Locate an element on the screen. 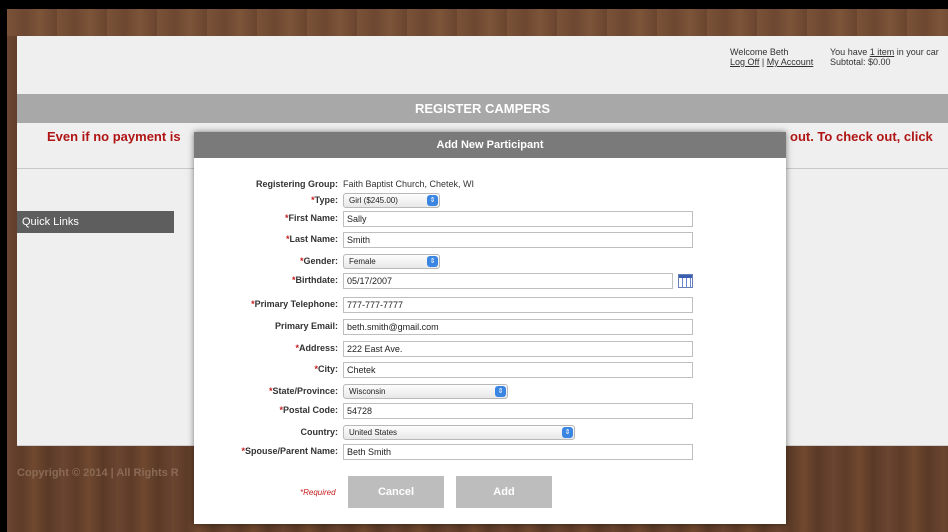  birthdate-label: Birthdate: is located at coordinates (317, 280).